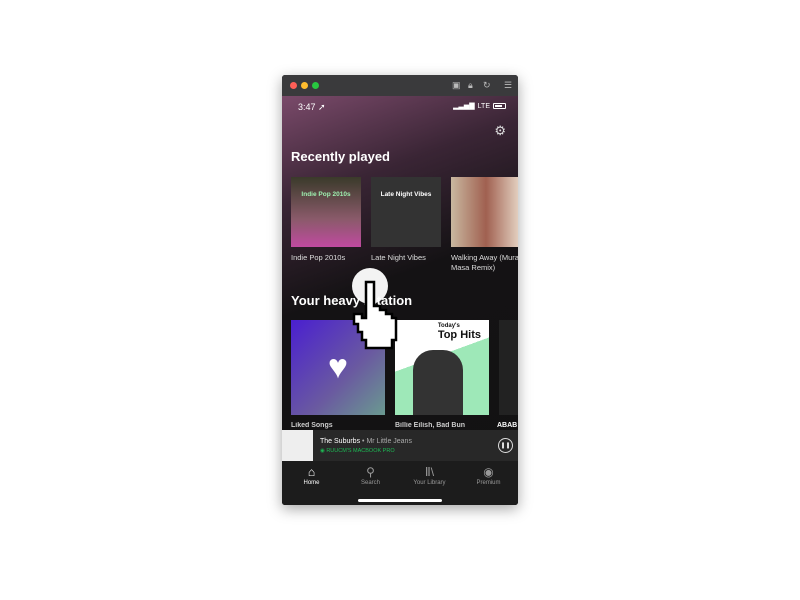 The image size is (800, 600). What do you see at coordinates (488, 472) in the screenshot?
I see `spotify-logo-icon: ◉` at bounding box center [488, 472].